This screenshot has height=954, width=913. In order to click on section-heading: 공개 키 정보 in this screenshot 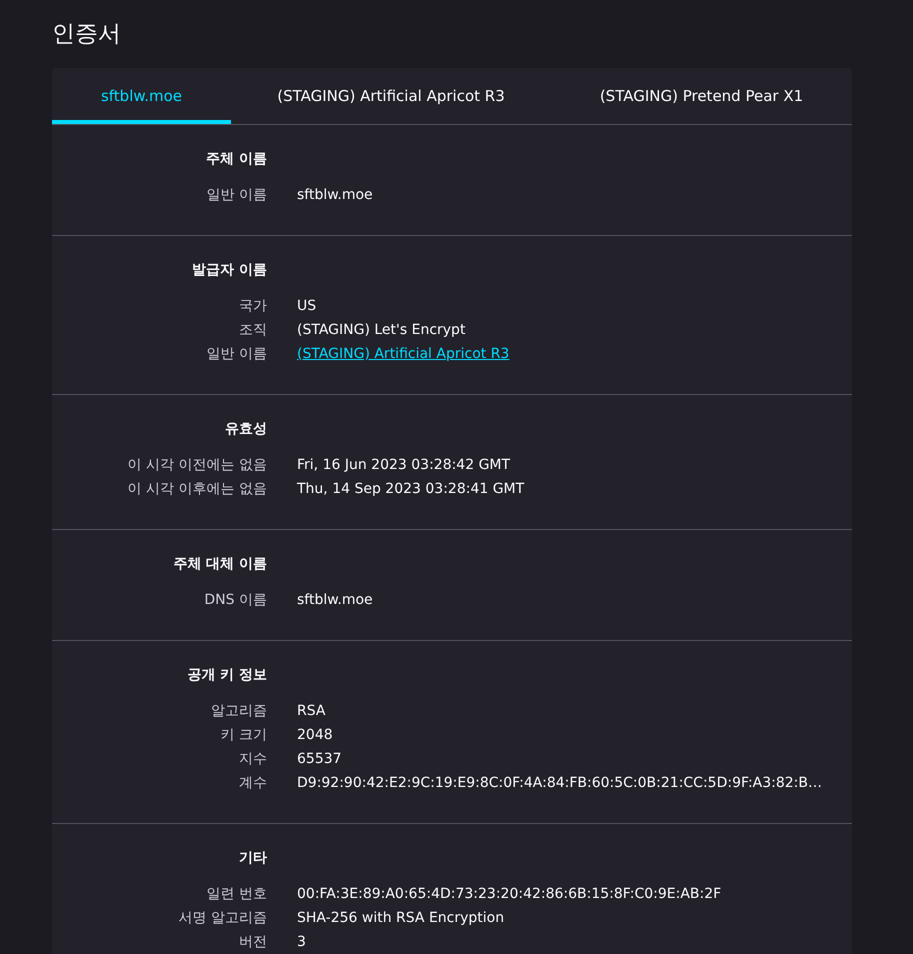, I will do `click(226, 675)`.